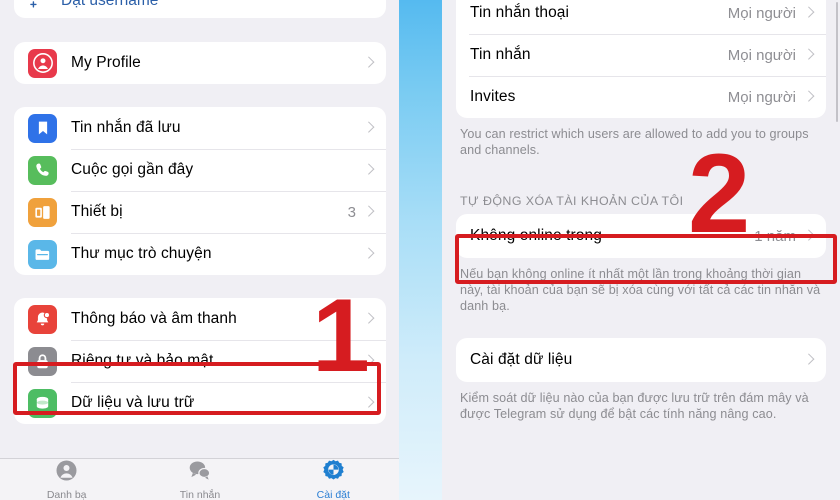 The width and height of the screenshot is (840, 500). I want to click on row-my-profile: My Profile, so click(200, 63).